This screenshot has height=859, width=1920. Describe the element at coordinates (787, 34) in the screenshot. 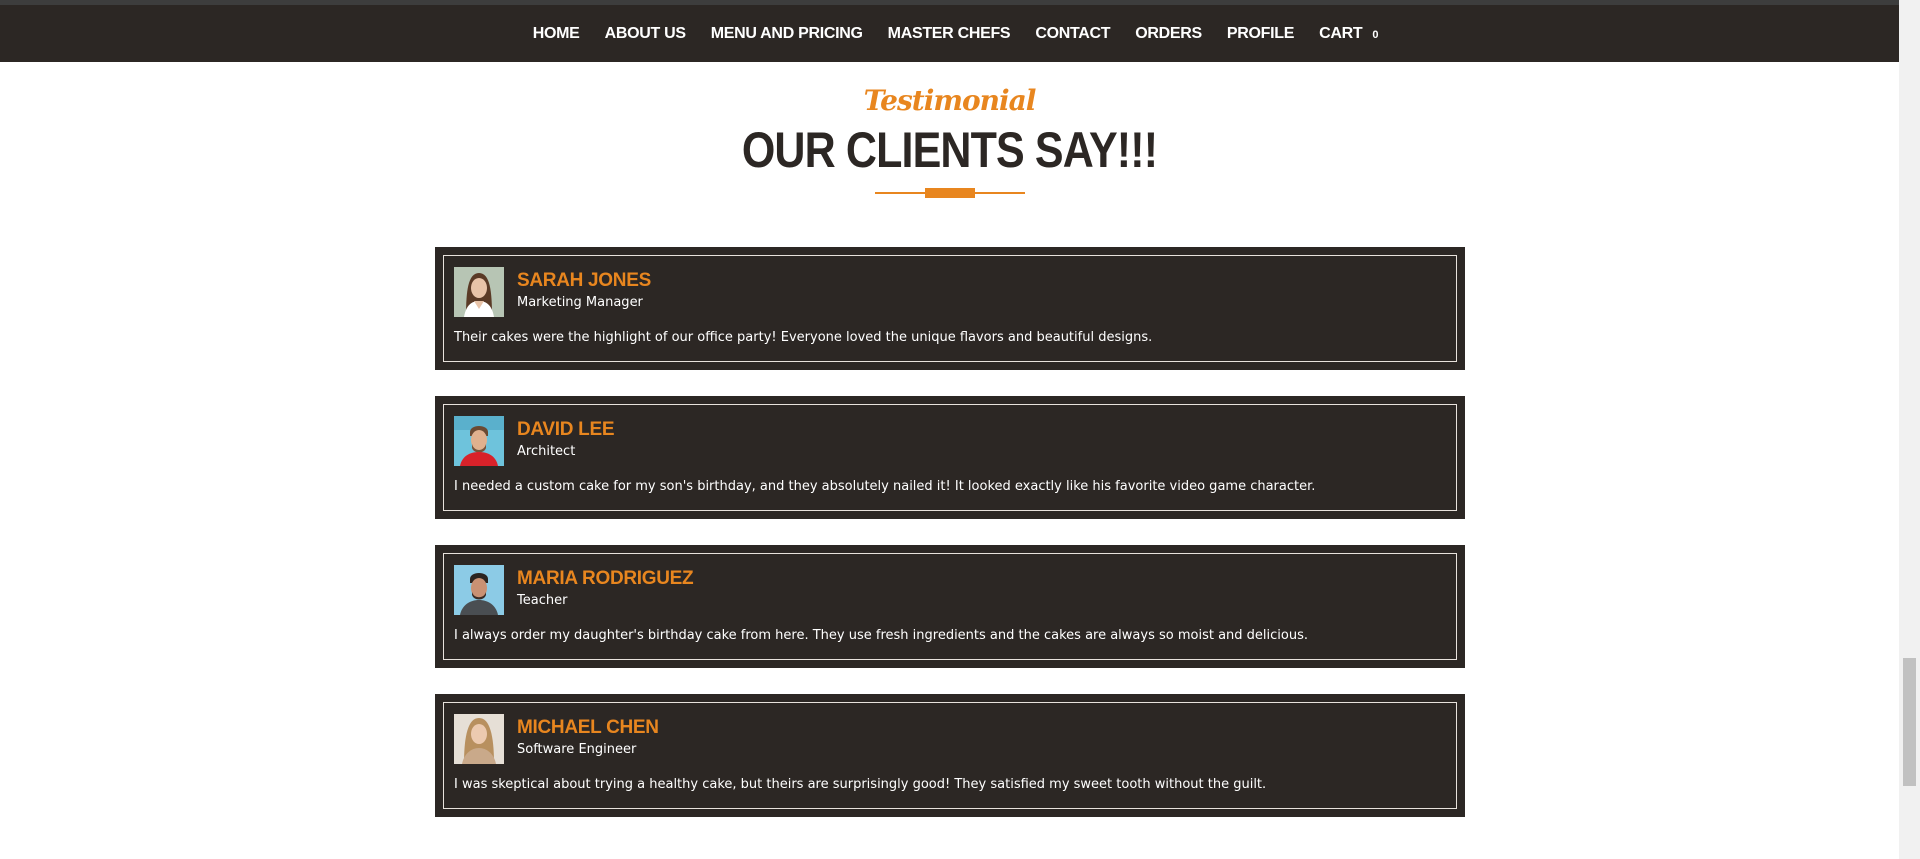

I see `nav-menu-and-pricing: MENU AND PRICING` at that location.